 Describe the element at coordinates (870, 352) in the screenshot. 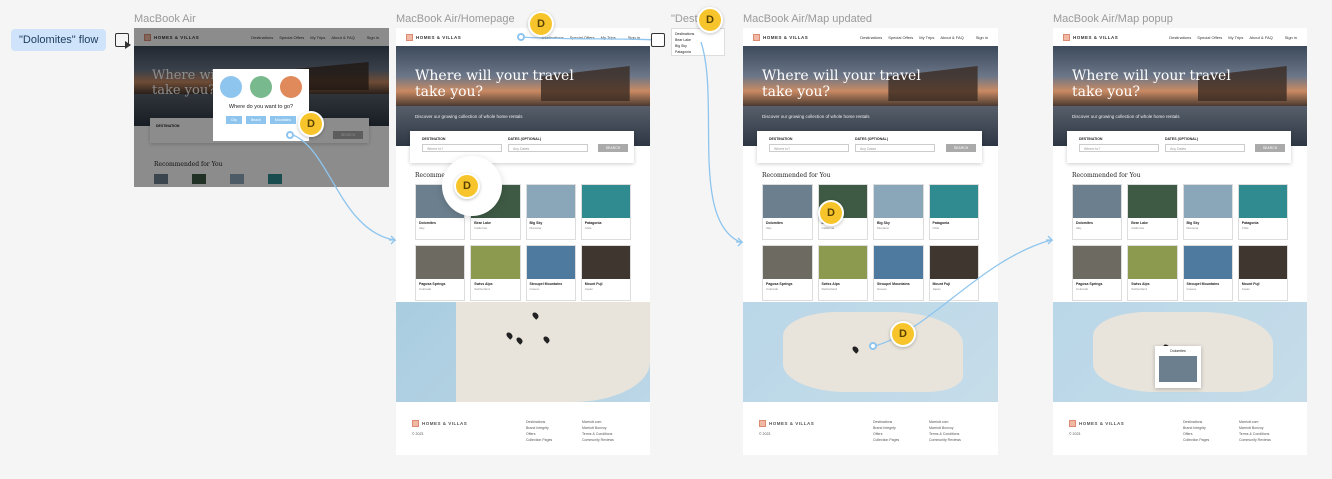

I see `map-europe` at that location.